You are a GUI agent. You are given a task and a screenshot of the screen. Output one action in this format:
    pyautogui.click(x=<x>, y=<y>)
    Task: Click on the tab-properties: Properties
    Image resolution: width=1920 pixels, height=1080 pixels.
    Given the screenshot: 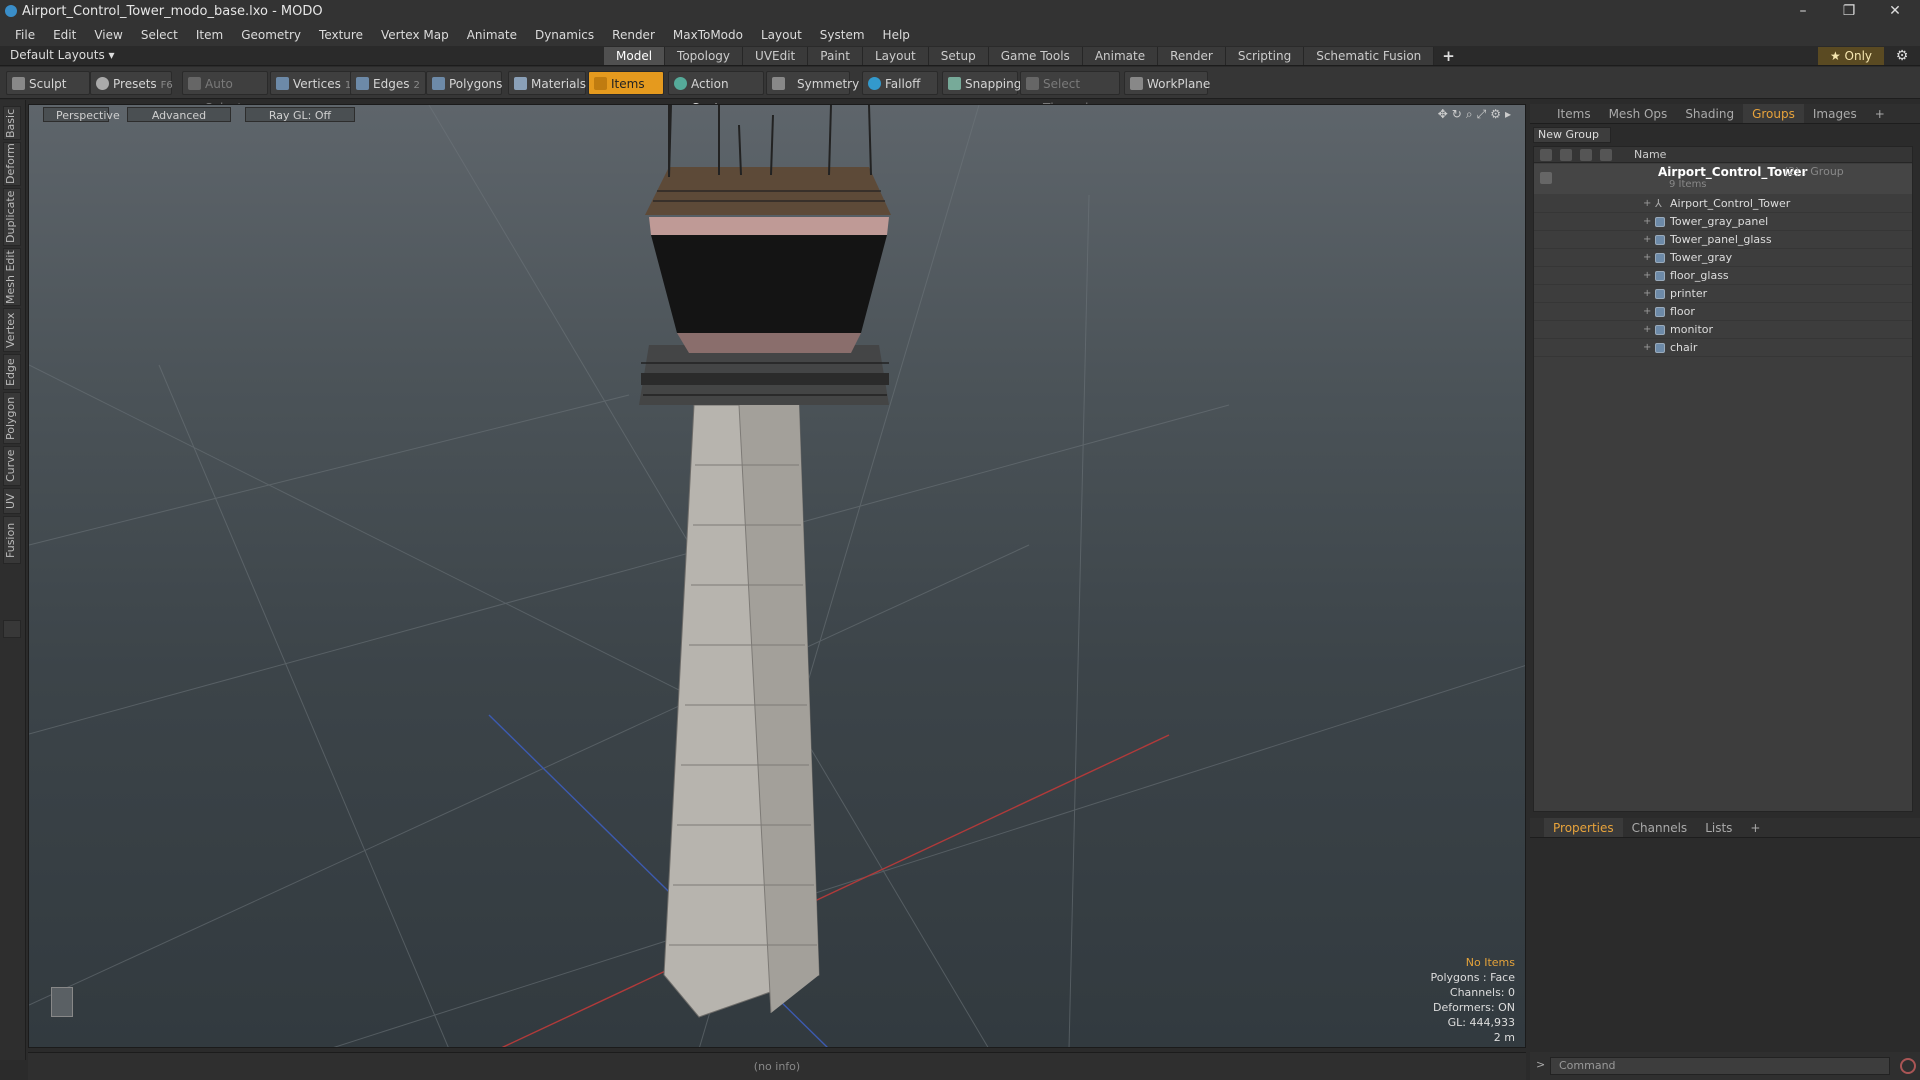 What is the action you would take?
    pyautogui.click(x=1583, y=827)
    